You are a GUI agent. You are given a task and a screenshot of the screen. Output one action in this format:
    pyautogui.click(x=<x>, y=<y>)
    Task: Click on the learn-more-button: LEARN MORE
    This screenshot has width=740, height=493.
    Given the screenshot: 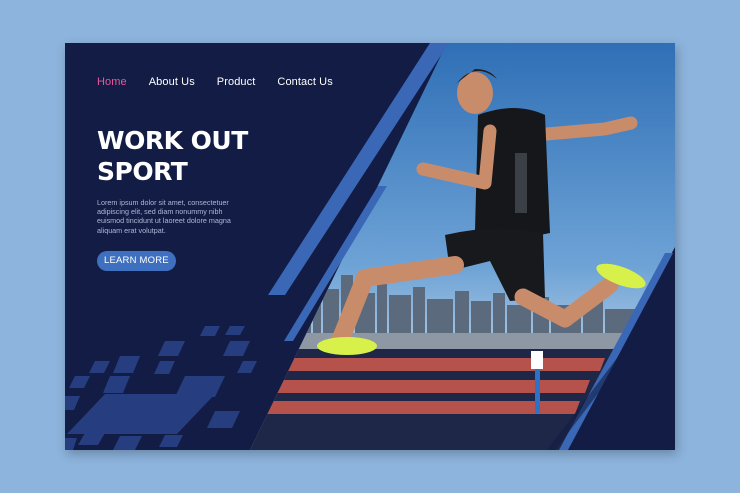 What is the action you would take?
    pyautogui.click(x=136, y=261)
    